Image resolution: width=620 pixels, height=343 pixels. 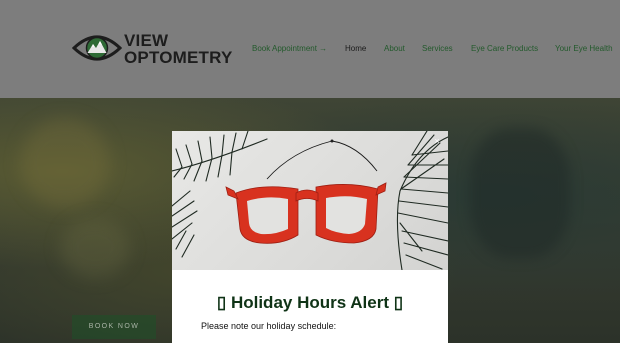 What do you see at coordinates (289, 48) in the screenshot?
I see `nav-book-appointment: Book Appointment →` at bounding box center [289, 48].